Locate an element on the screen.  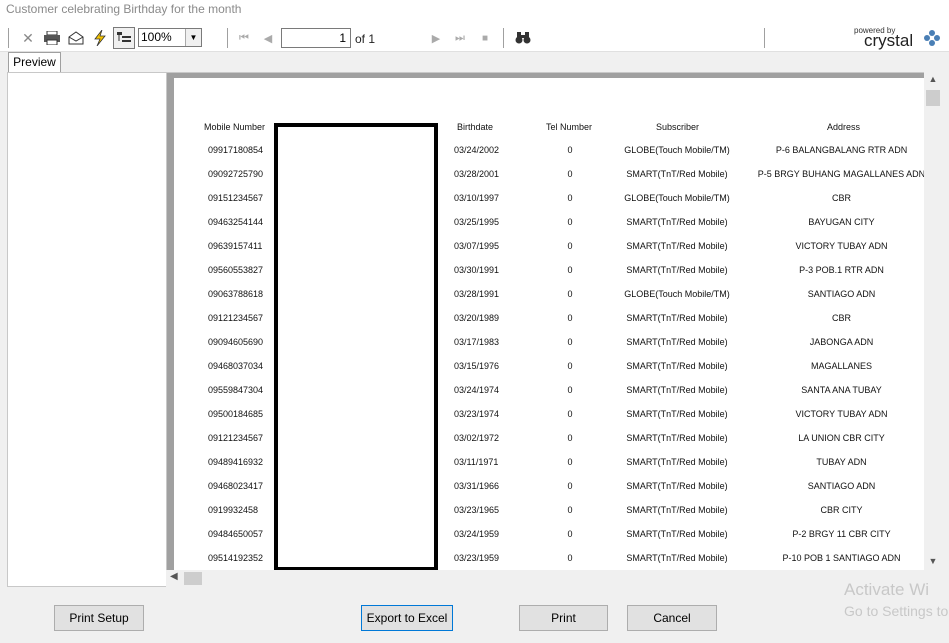
scroll-thumb is located at coordinates (933, 98).